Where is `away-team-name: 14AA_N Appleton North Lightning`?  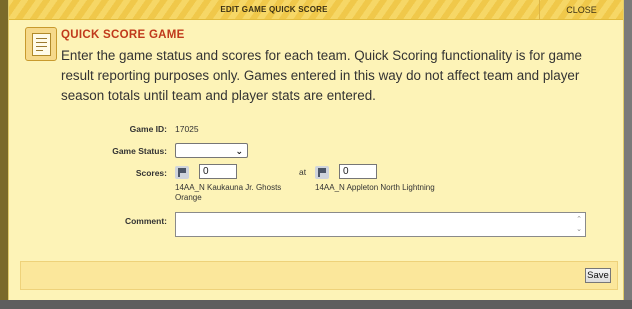
away-team-name: 14AA_N Appleton North Lightning is located at coordinates (375, 187).